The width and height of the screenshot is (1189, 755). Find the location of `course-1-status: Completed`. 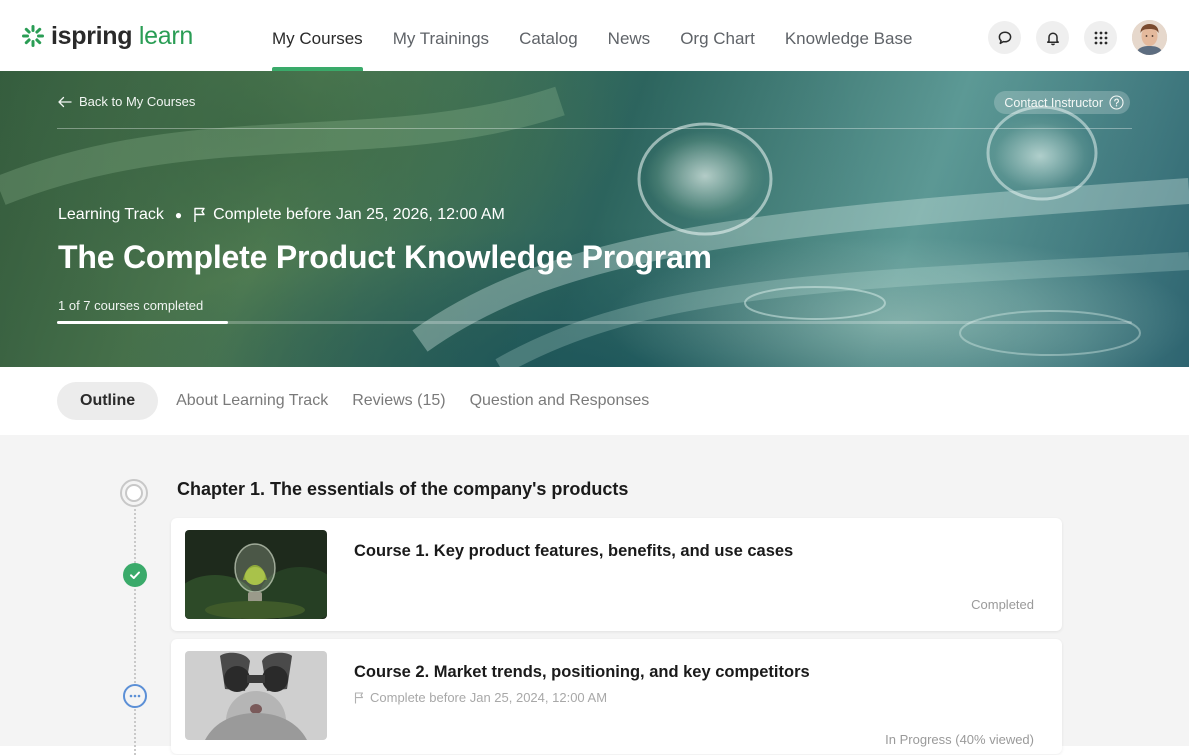

course-1-status: Completed is located at coordinates (1002, 604).